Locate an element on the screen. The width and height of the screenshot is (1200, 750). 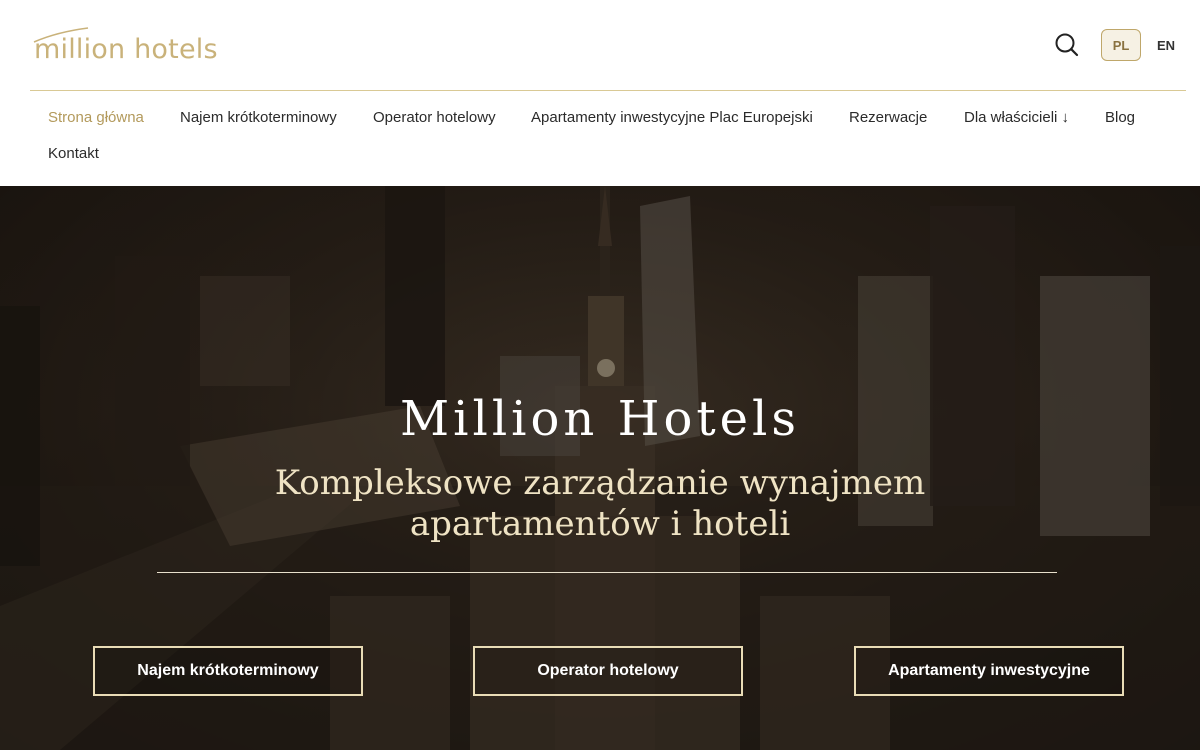
nav-item-investment-apartments: Apartamenty inwestycyjne Plac Europejski is located at coordinates (672, 117).